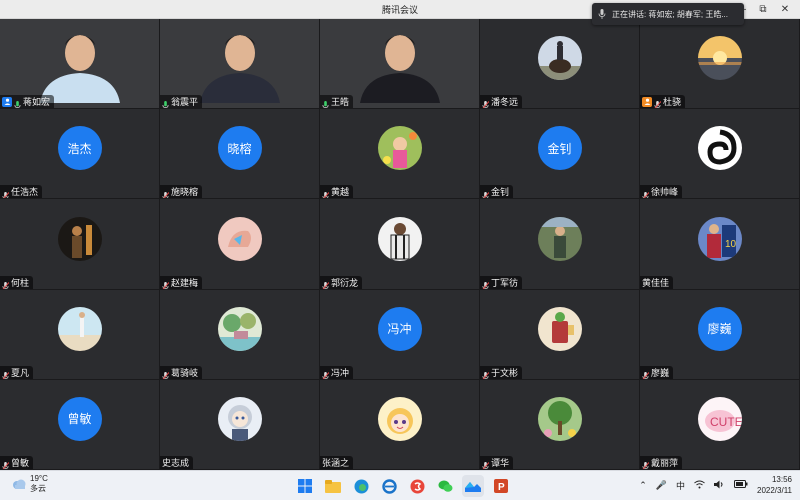 The image size is (800, 500). Describe the element at coordinates (239, 148) in the screenshot. I see `avatar: 晓榕` at that location.